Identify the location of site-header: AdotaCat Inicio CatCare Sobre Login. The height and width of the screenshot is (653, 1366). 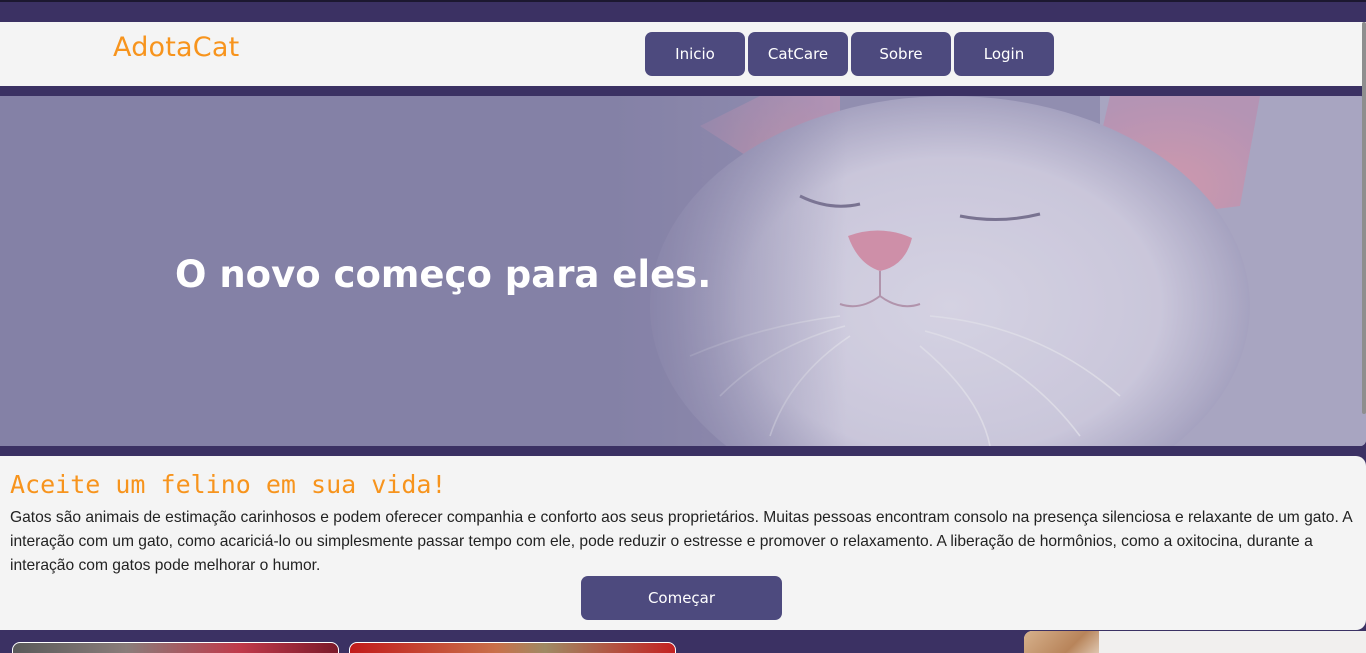
(683, 54).